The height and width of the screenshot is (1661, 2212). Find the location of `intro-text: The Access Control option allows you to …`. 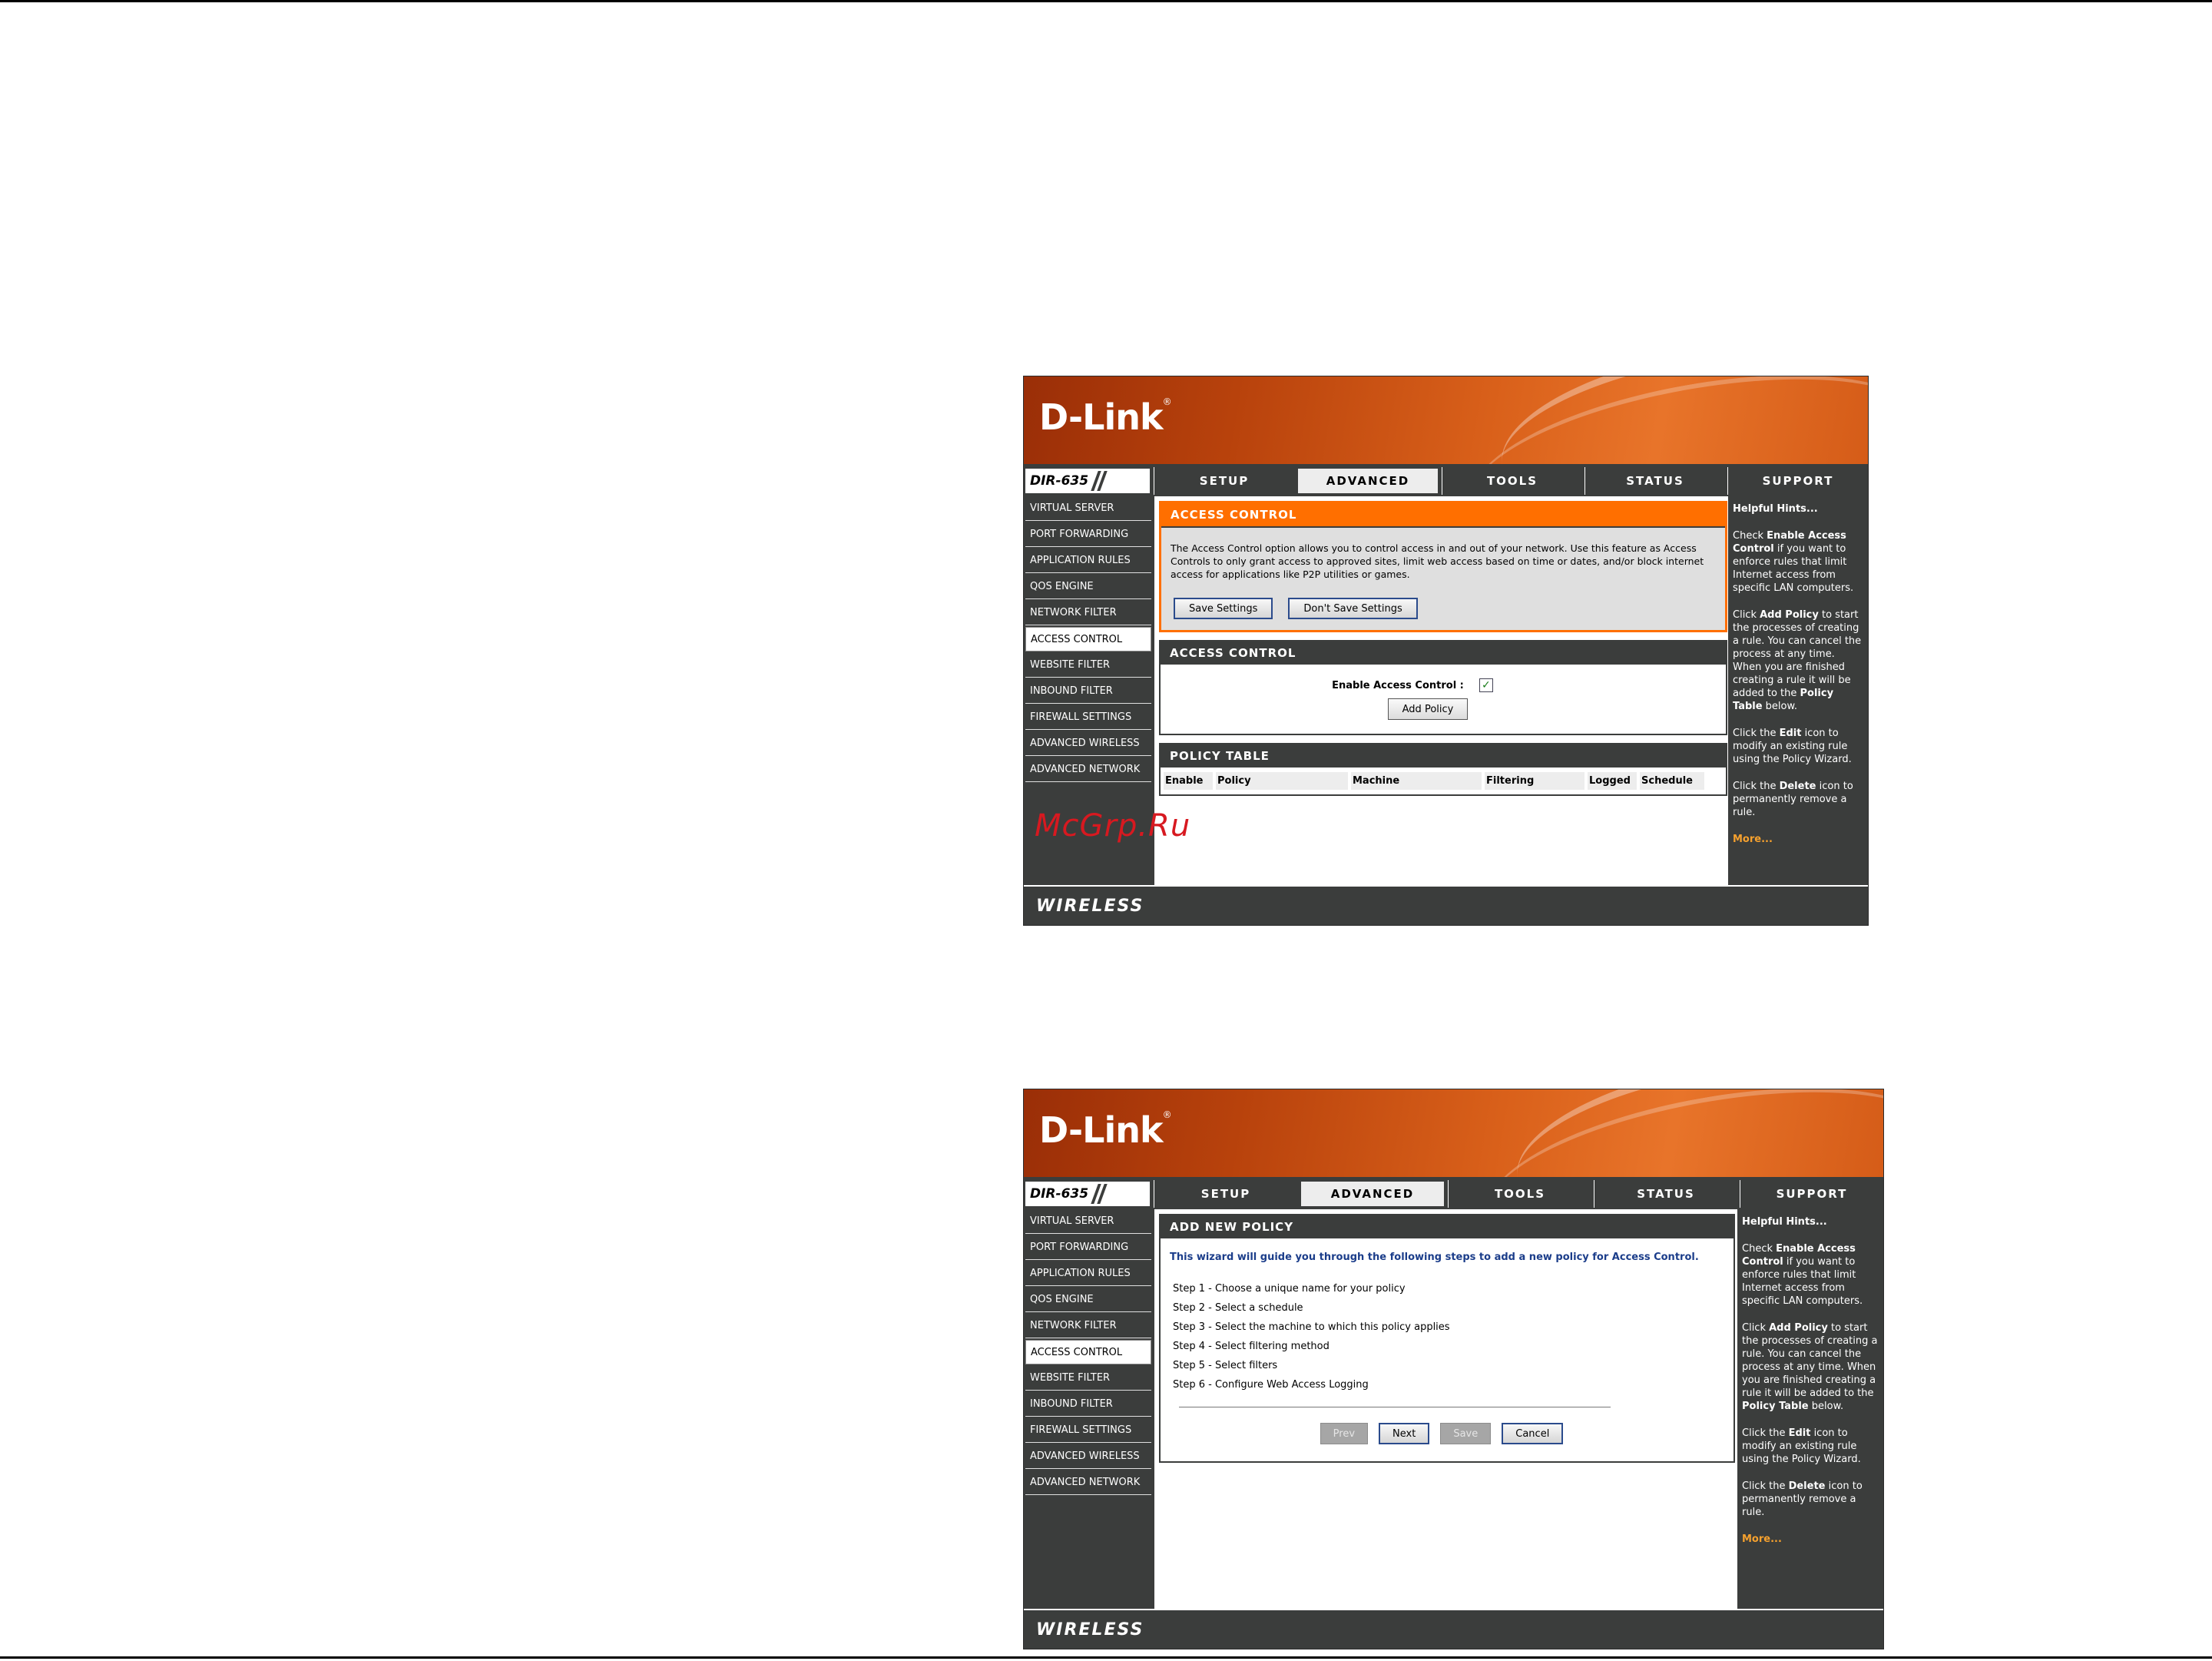

intro-text: The Access Control option allows you to … is located at coordinates (1437, 561).